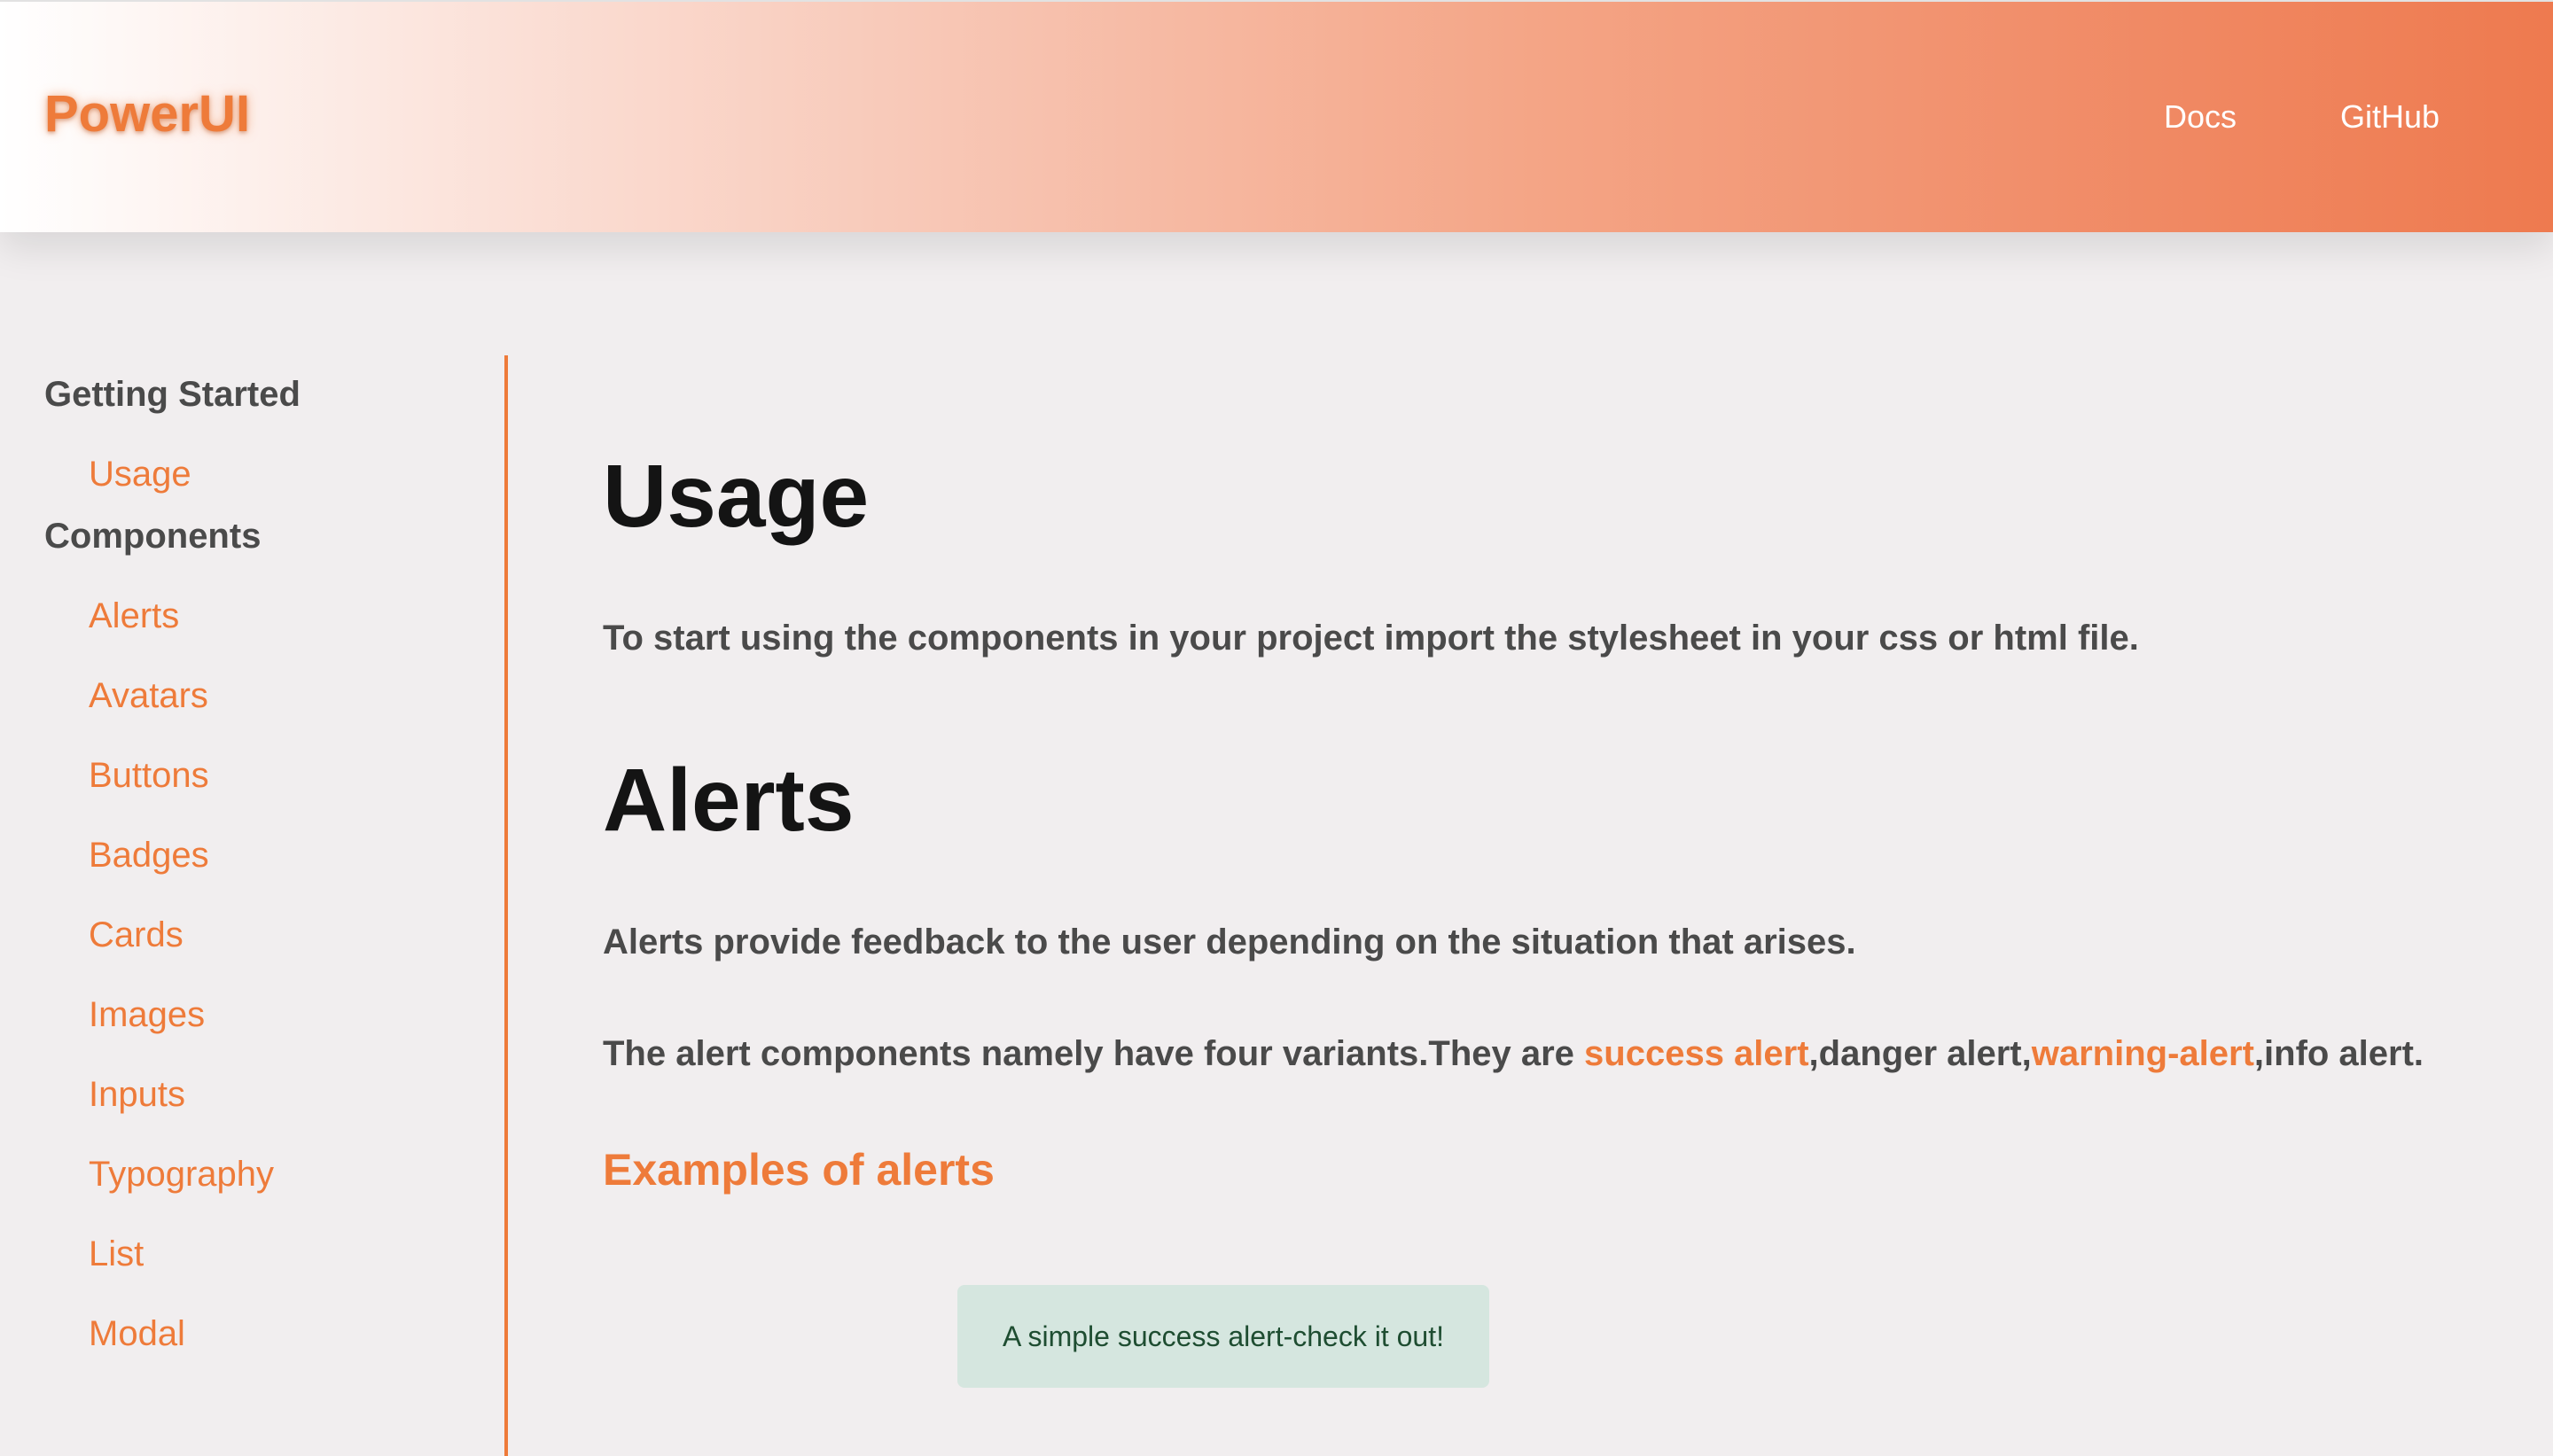 Image resolution: width=2553 pixels, height=1456 pixels. What do you see at coordinates (147, 1014) in the screenshot?
I see `sidebar-item-images: Images` at bounding box center [147, 1014].